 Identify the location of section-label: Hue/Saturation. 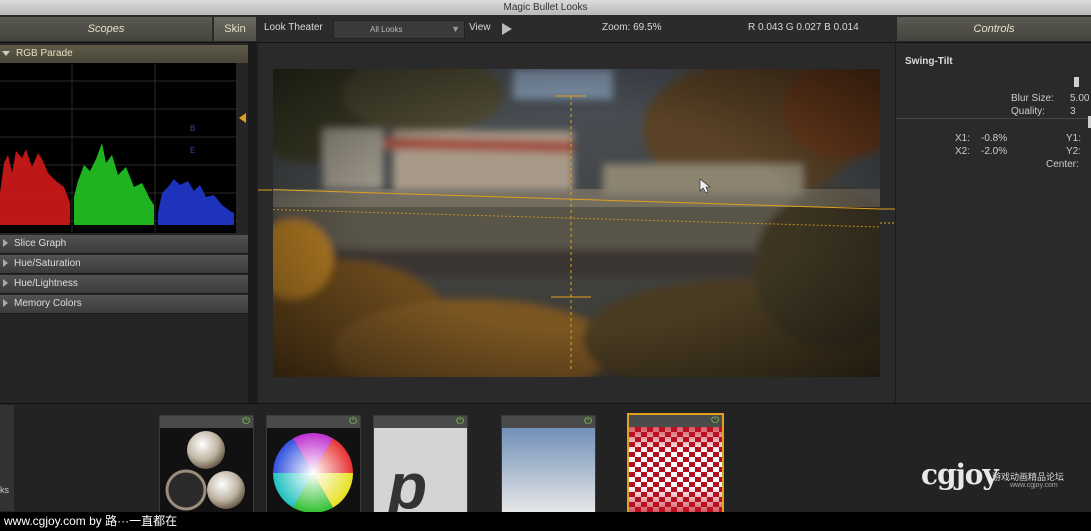
(47, 263).